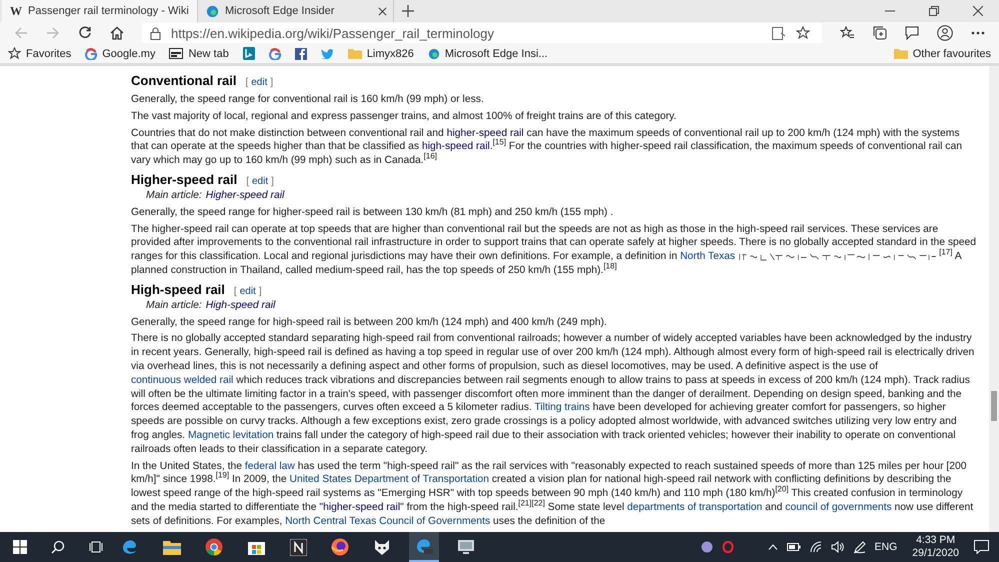  What do you see at coordinates (241, 305) in the screenshot?
I see `main-article-link: High-speed rail` at bounding box center [241, 305].